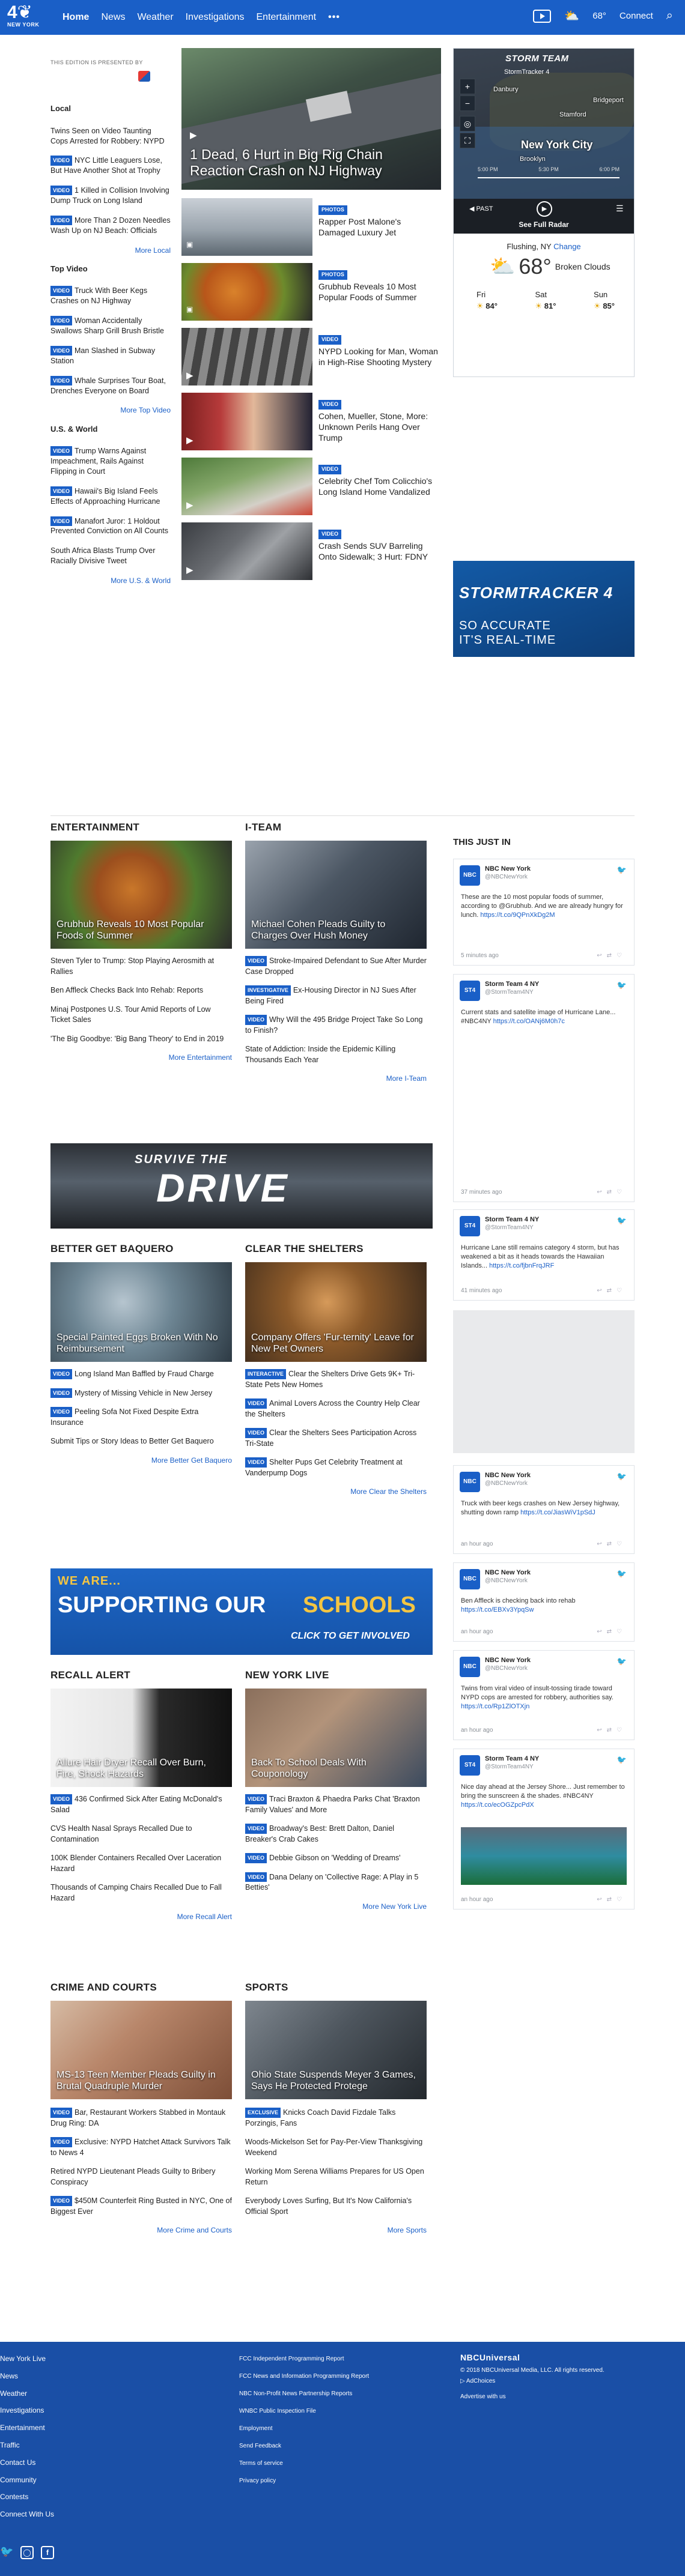 The height and width of the screenshot is (2576, 685). I want to click on lead-story-image: Back To School Deals With Couponology, so click(336, 1738).